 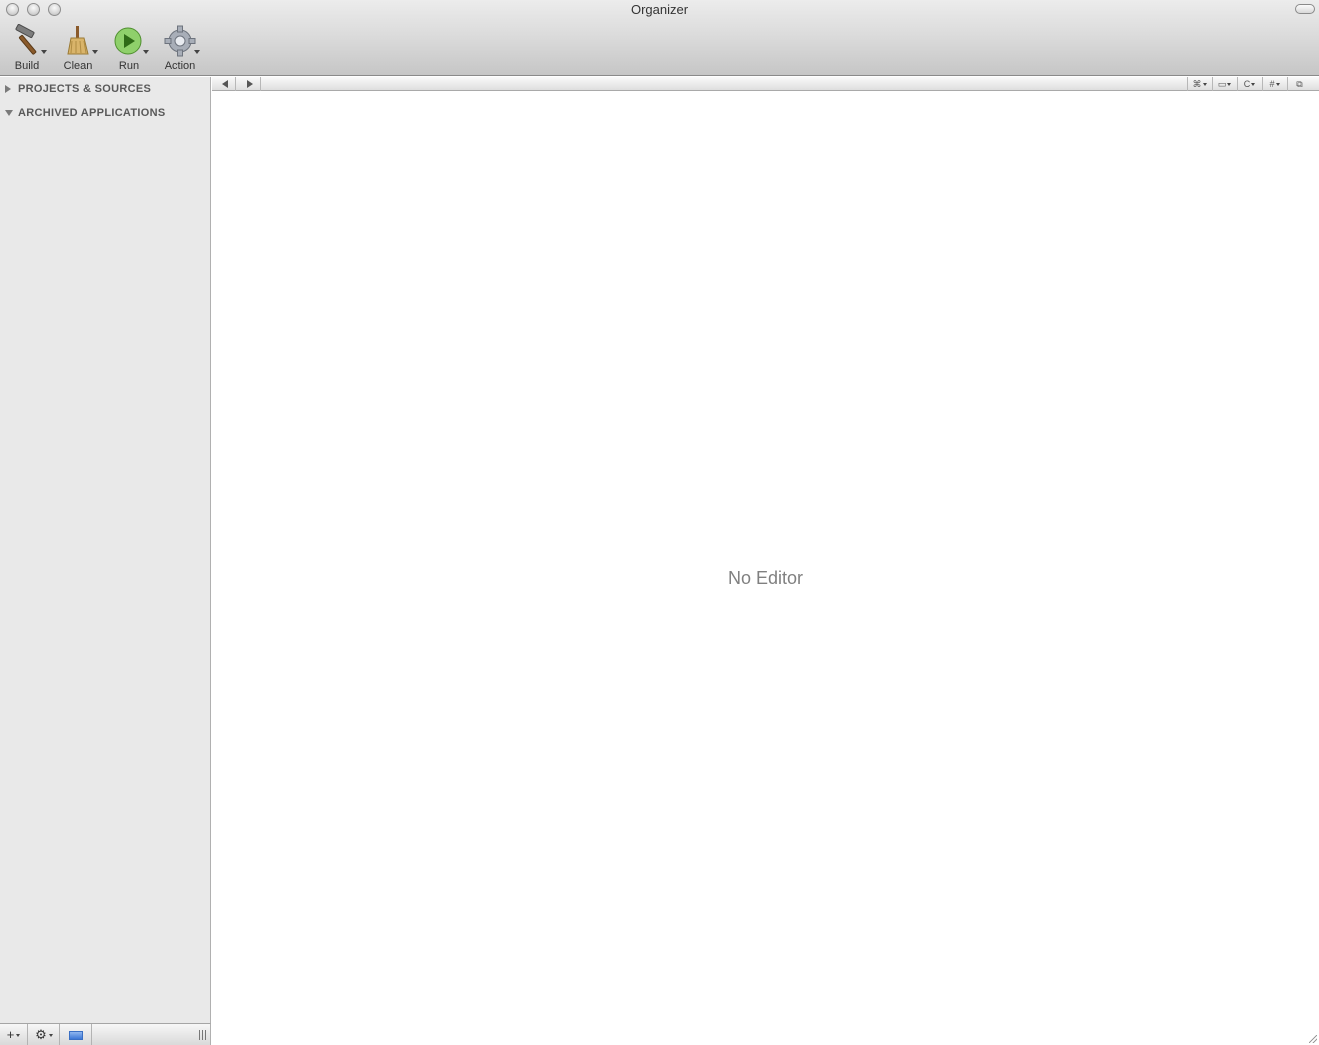 I want to click on run-button: Run, so click(x=129, y=49).